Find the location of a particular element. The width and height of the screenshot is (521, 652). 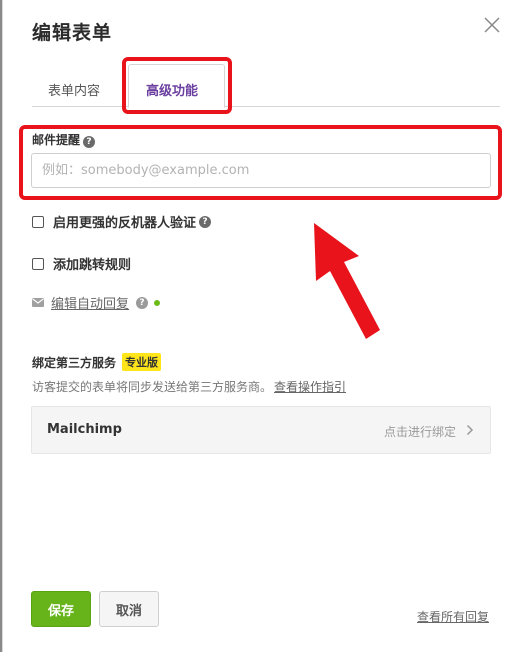

edit-auto-reply-link: 编辑自动回复 is located at coordinates (90, 302).